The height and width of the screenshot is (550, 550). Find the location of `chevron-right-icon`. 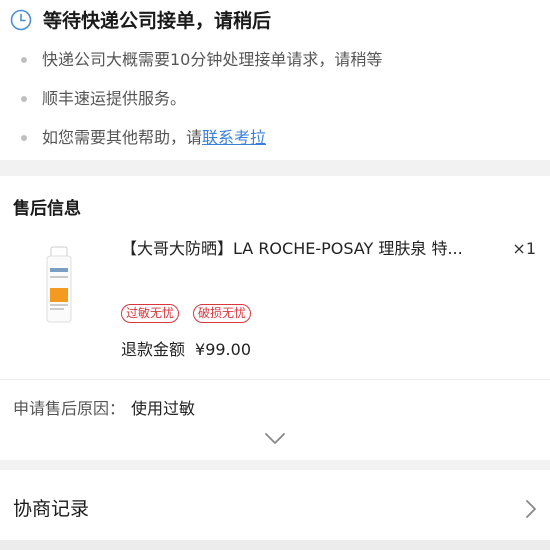

chevron-right-icon is located at coordinates (531, 509).